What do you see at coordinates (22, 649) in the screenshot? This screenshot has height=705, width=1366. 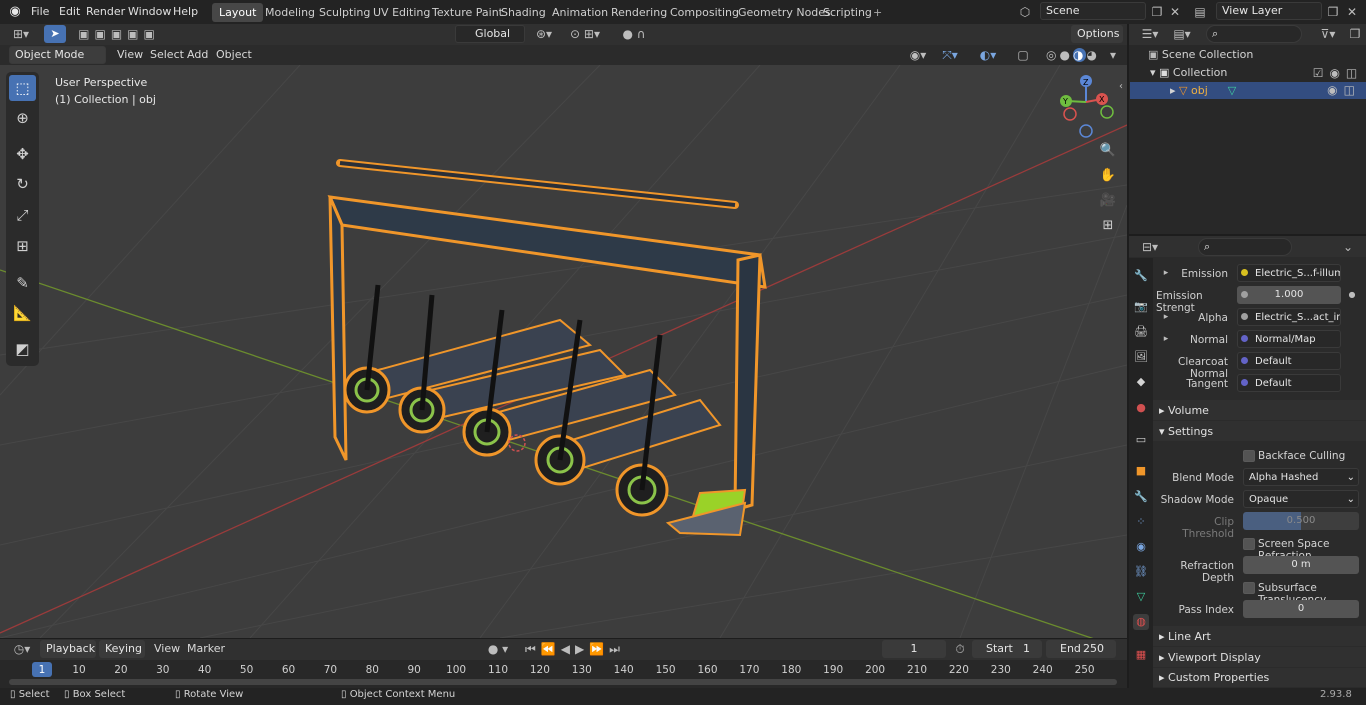 I see `timeline-editor-icon: ◷▾` at bounding box center [22, 649].